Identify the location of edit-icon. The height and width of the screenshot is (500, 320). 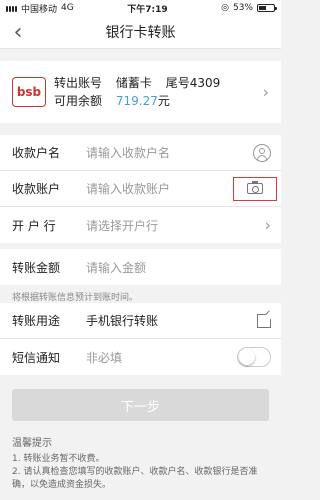
(264, 320).